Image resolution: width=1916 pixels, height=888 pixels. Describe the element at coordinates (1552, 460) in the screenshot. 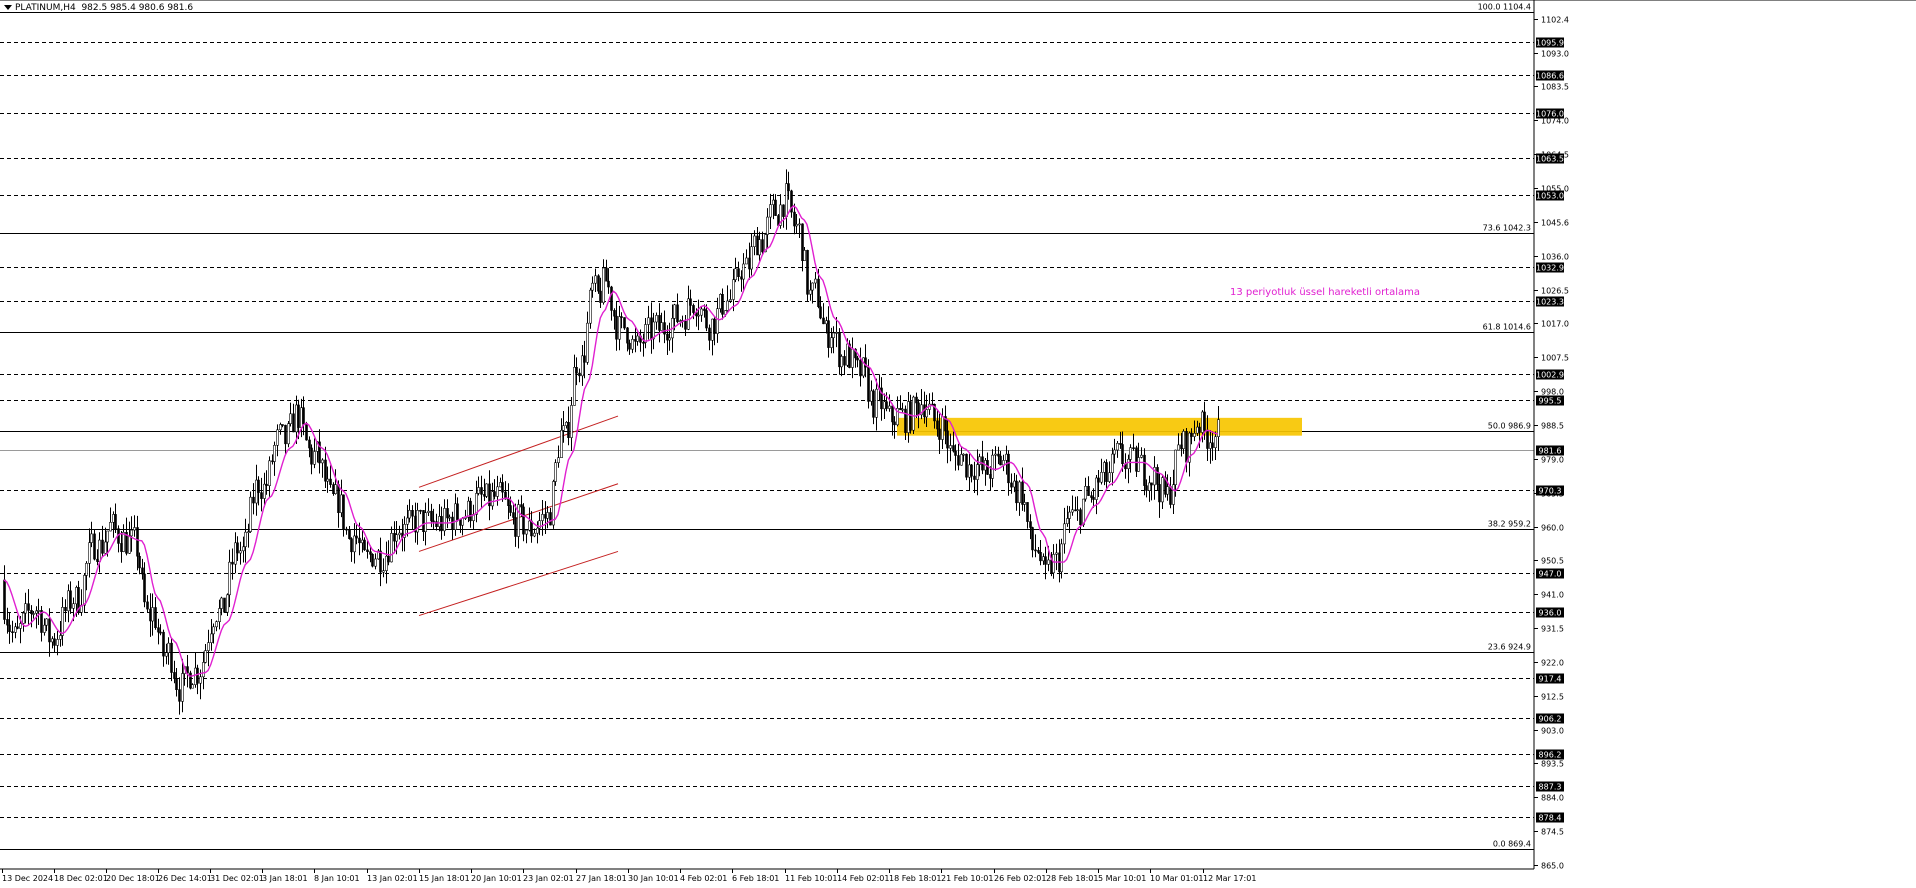

I see `y-tick-label: 979.0` at that location.